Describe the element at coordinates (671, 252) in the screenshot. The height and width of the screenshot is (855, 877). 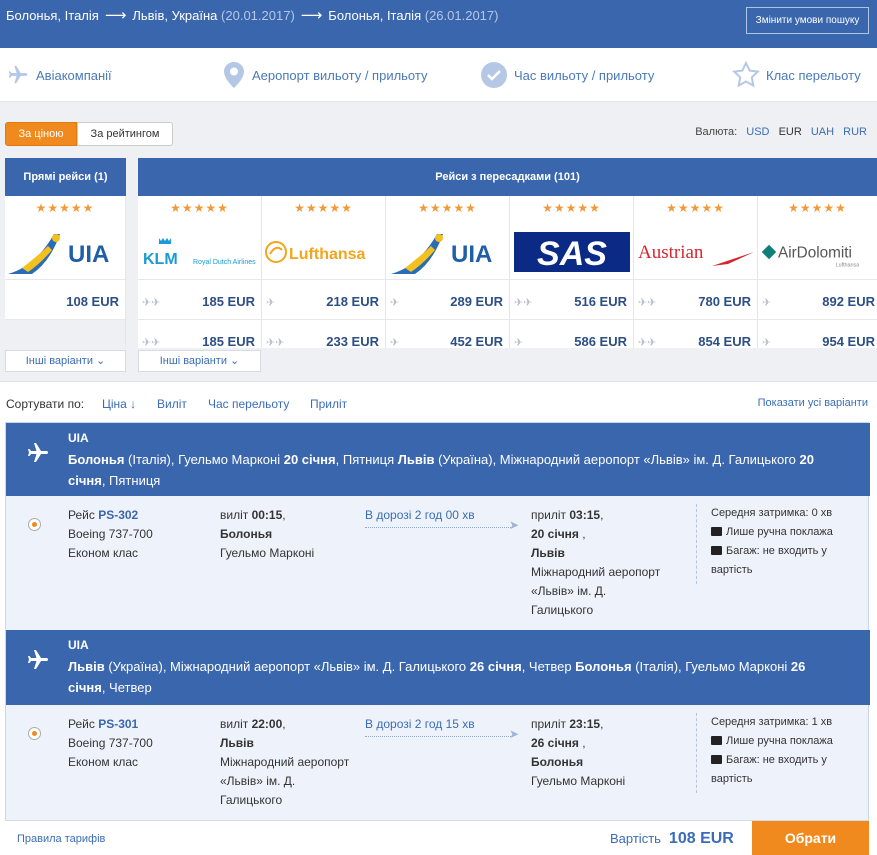
I see `svg-text: Austrian` at that location.